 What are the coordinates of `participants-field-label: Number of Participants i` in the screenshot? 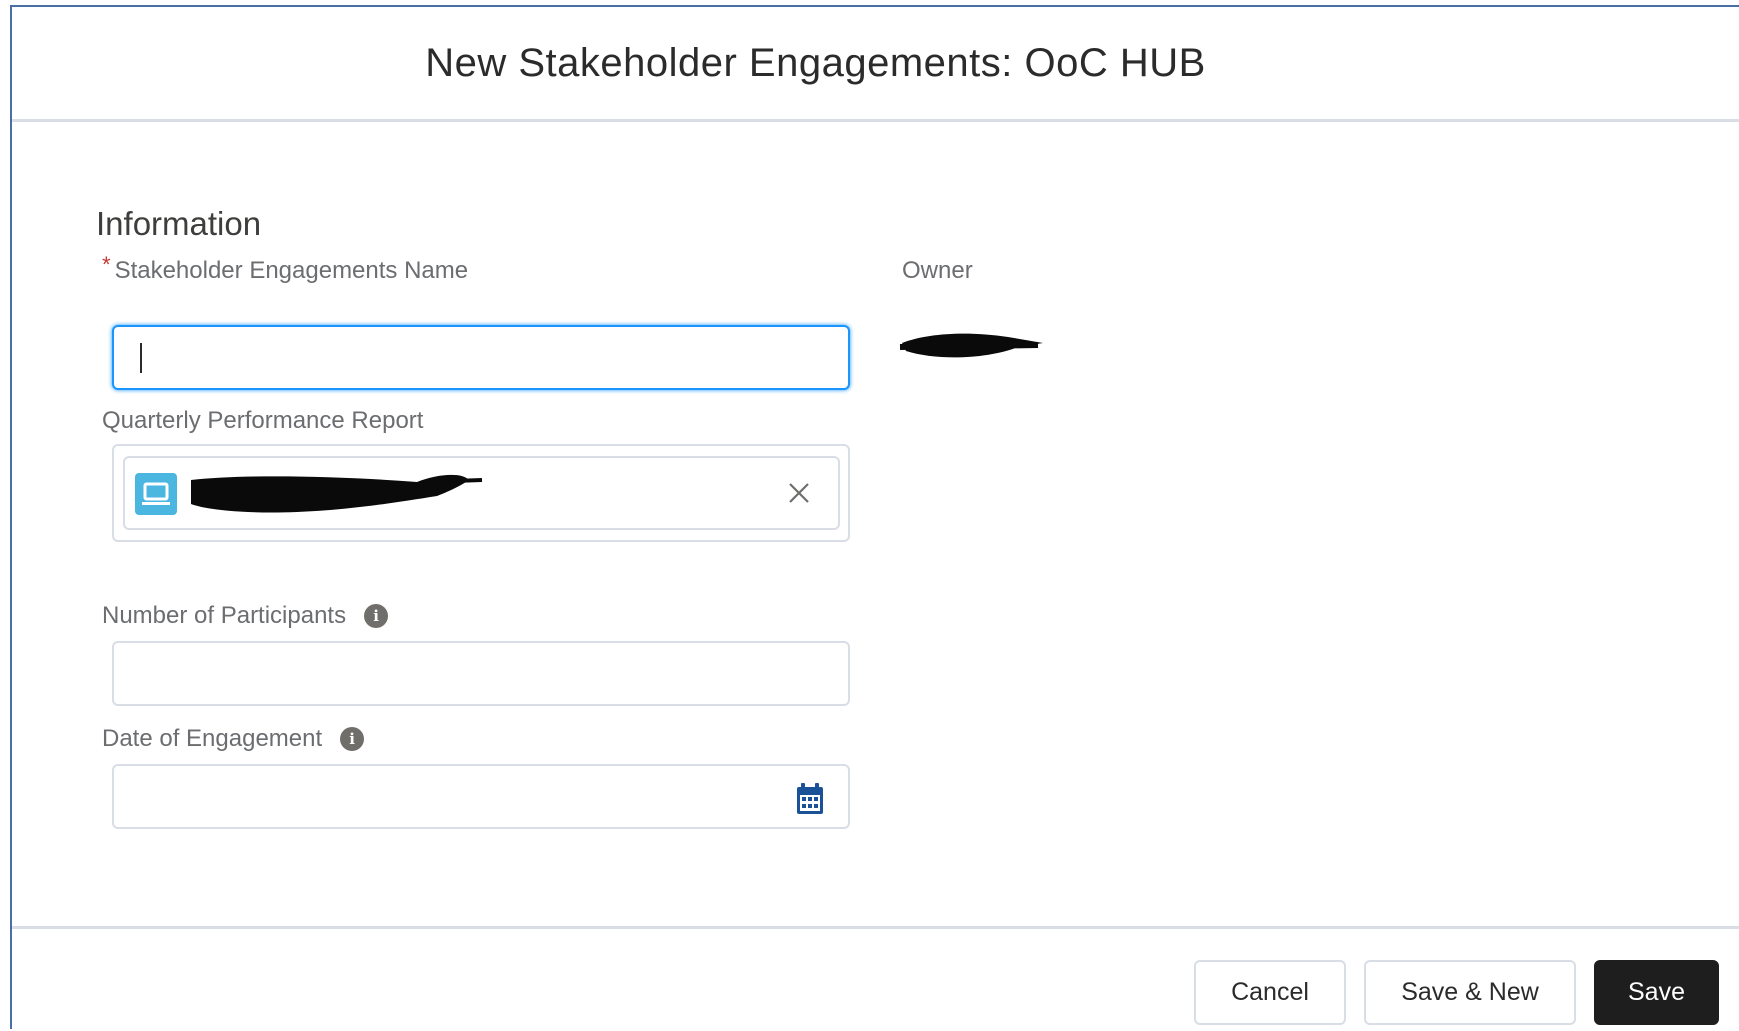 It's located at (245, 616).